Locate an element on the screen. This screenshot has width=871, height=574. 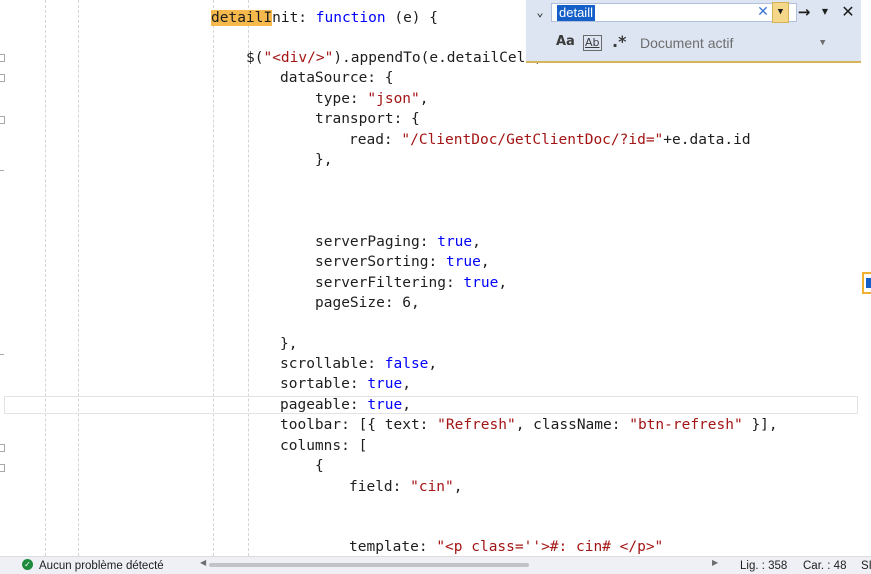
code-token: "cin" is located at coordinates (432, 487).